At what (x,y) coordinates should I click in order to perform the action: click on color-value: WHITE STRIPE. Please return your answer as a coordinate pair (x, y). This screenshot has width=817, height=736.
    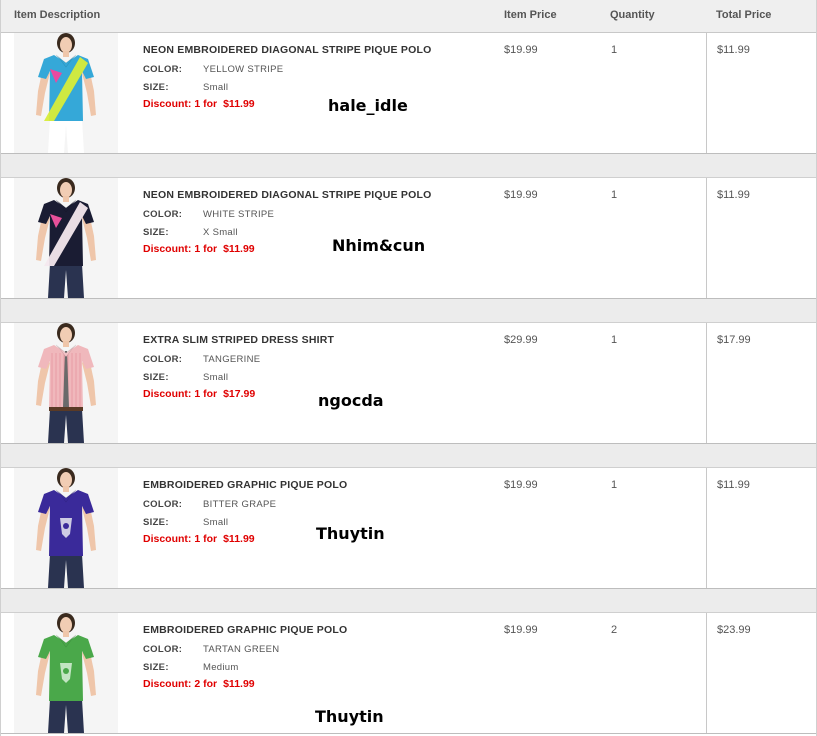
    Looking at the image, I should click on (239, 214).